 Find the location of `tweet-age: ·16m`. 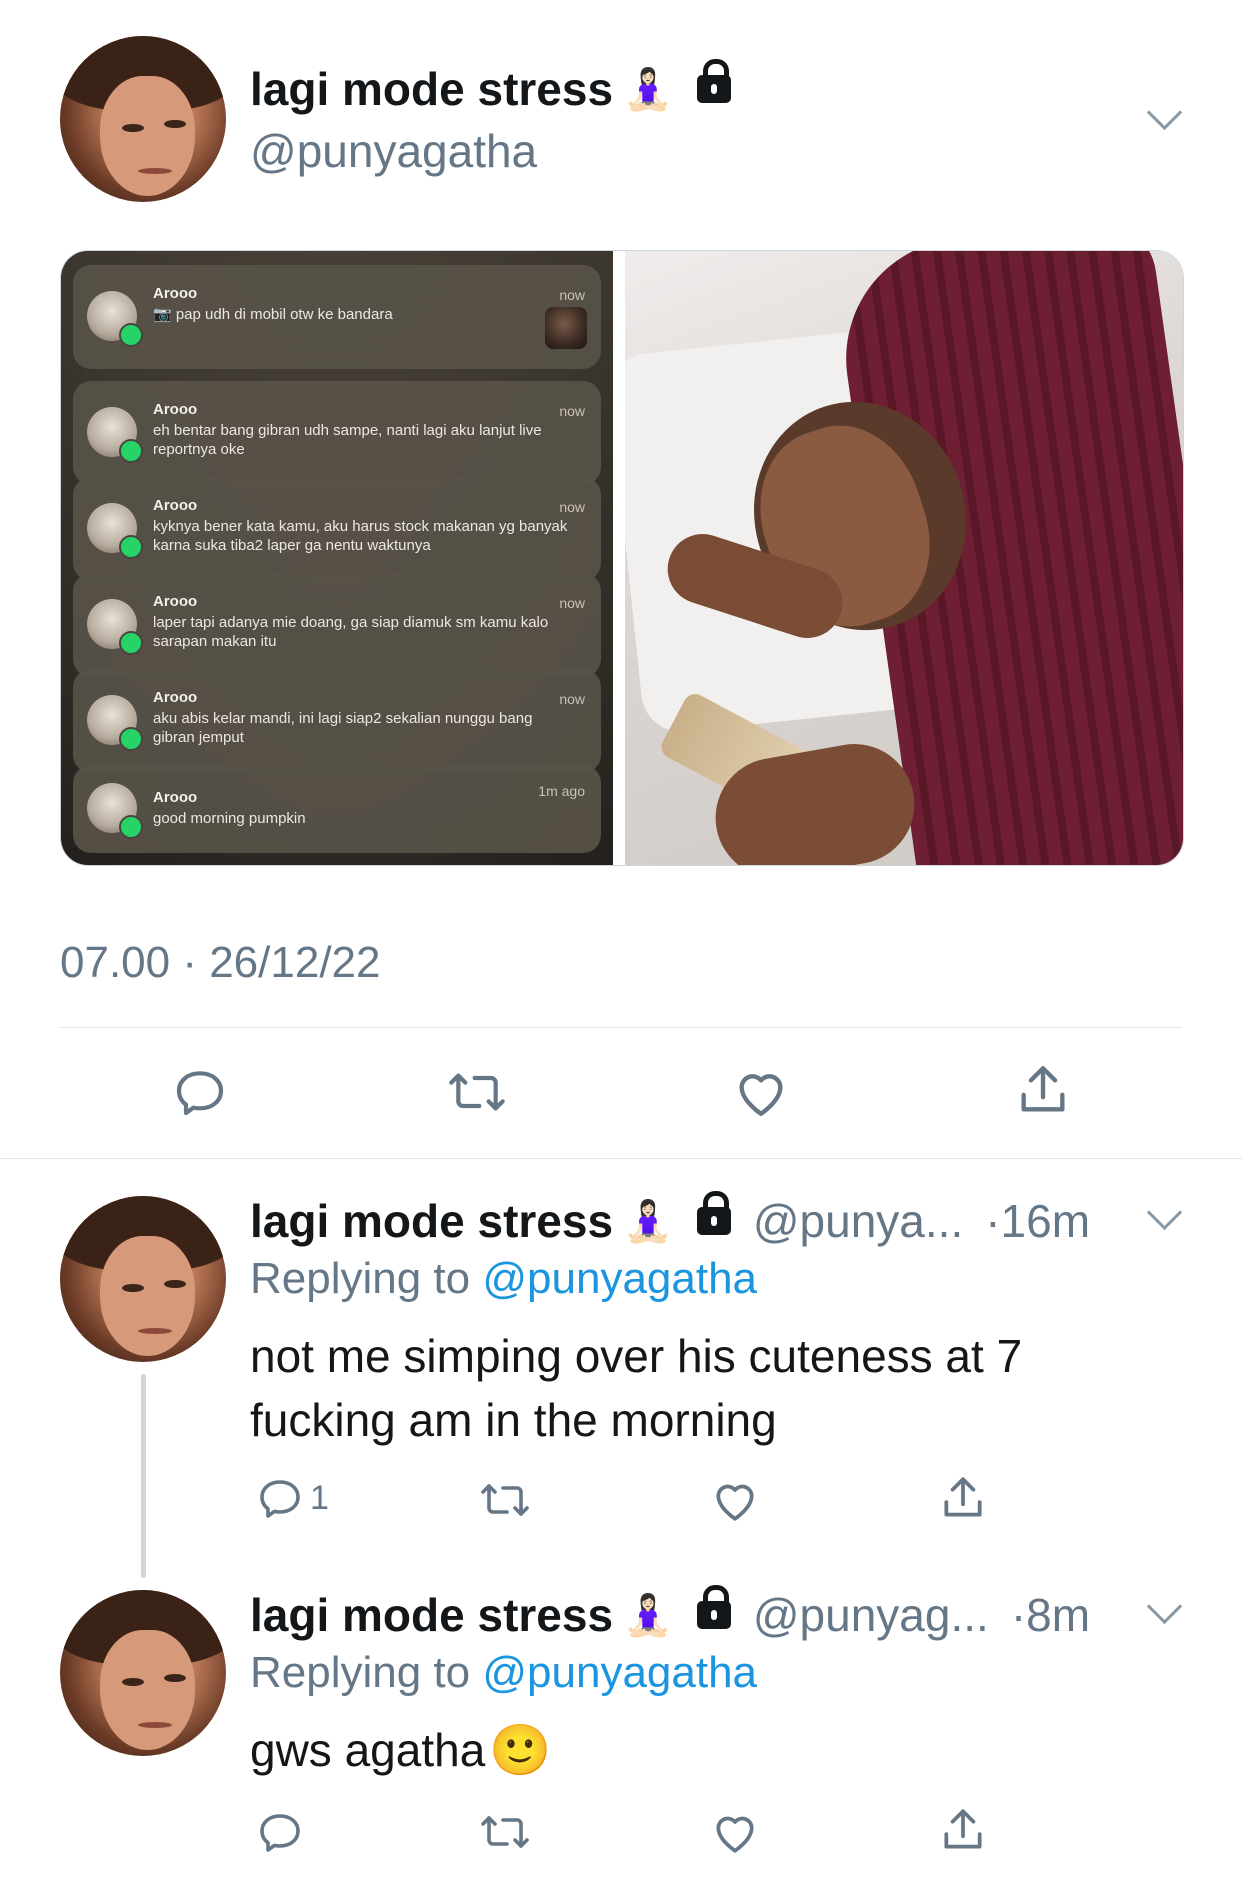

tweet-age: ·16m is located at coordinates (1037, 1221).